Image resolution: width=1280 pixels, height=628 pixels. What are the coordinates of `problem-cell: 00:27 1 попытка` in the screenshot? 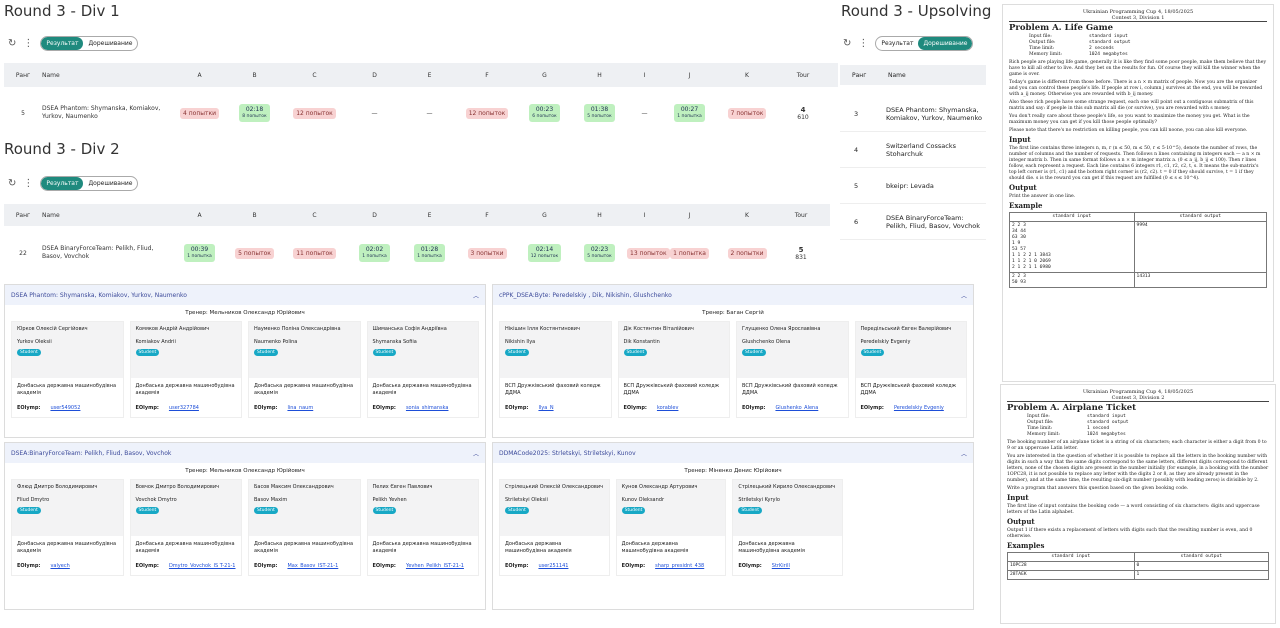 It's located at (689, 113).